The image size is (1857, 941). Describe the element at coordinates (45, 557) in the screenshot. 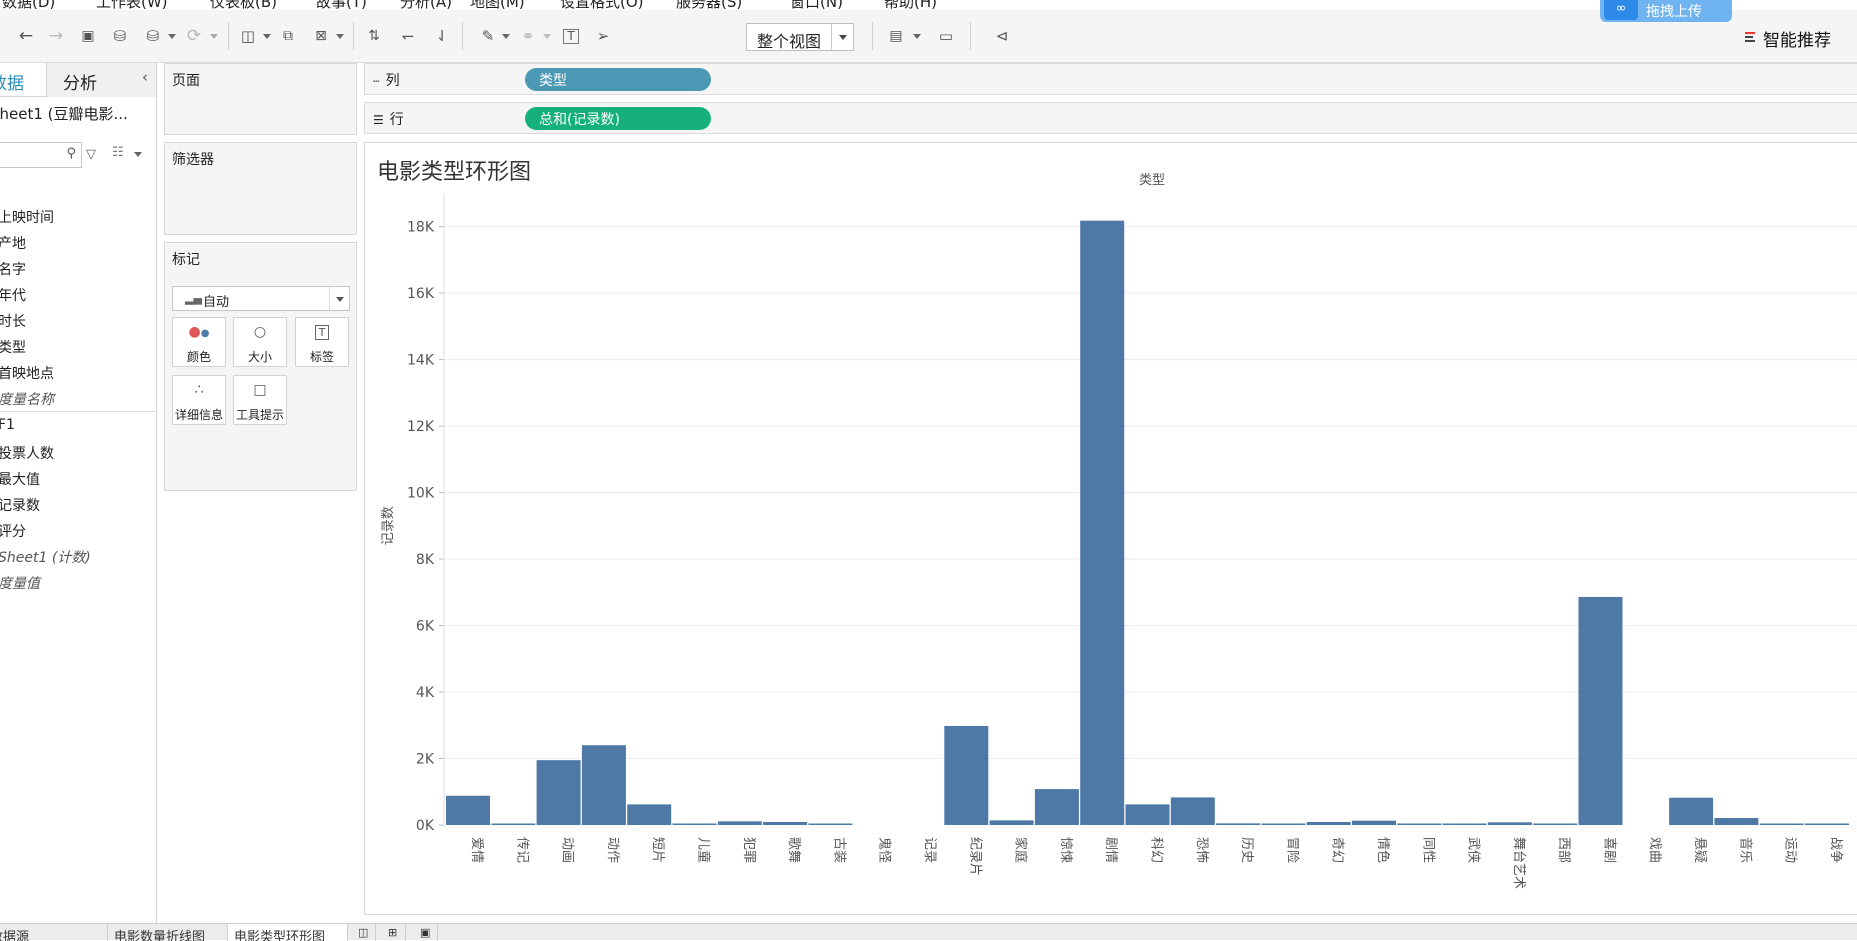

I see `measure-extra-field: Sheet1 (计数)` at that location.